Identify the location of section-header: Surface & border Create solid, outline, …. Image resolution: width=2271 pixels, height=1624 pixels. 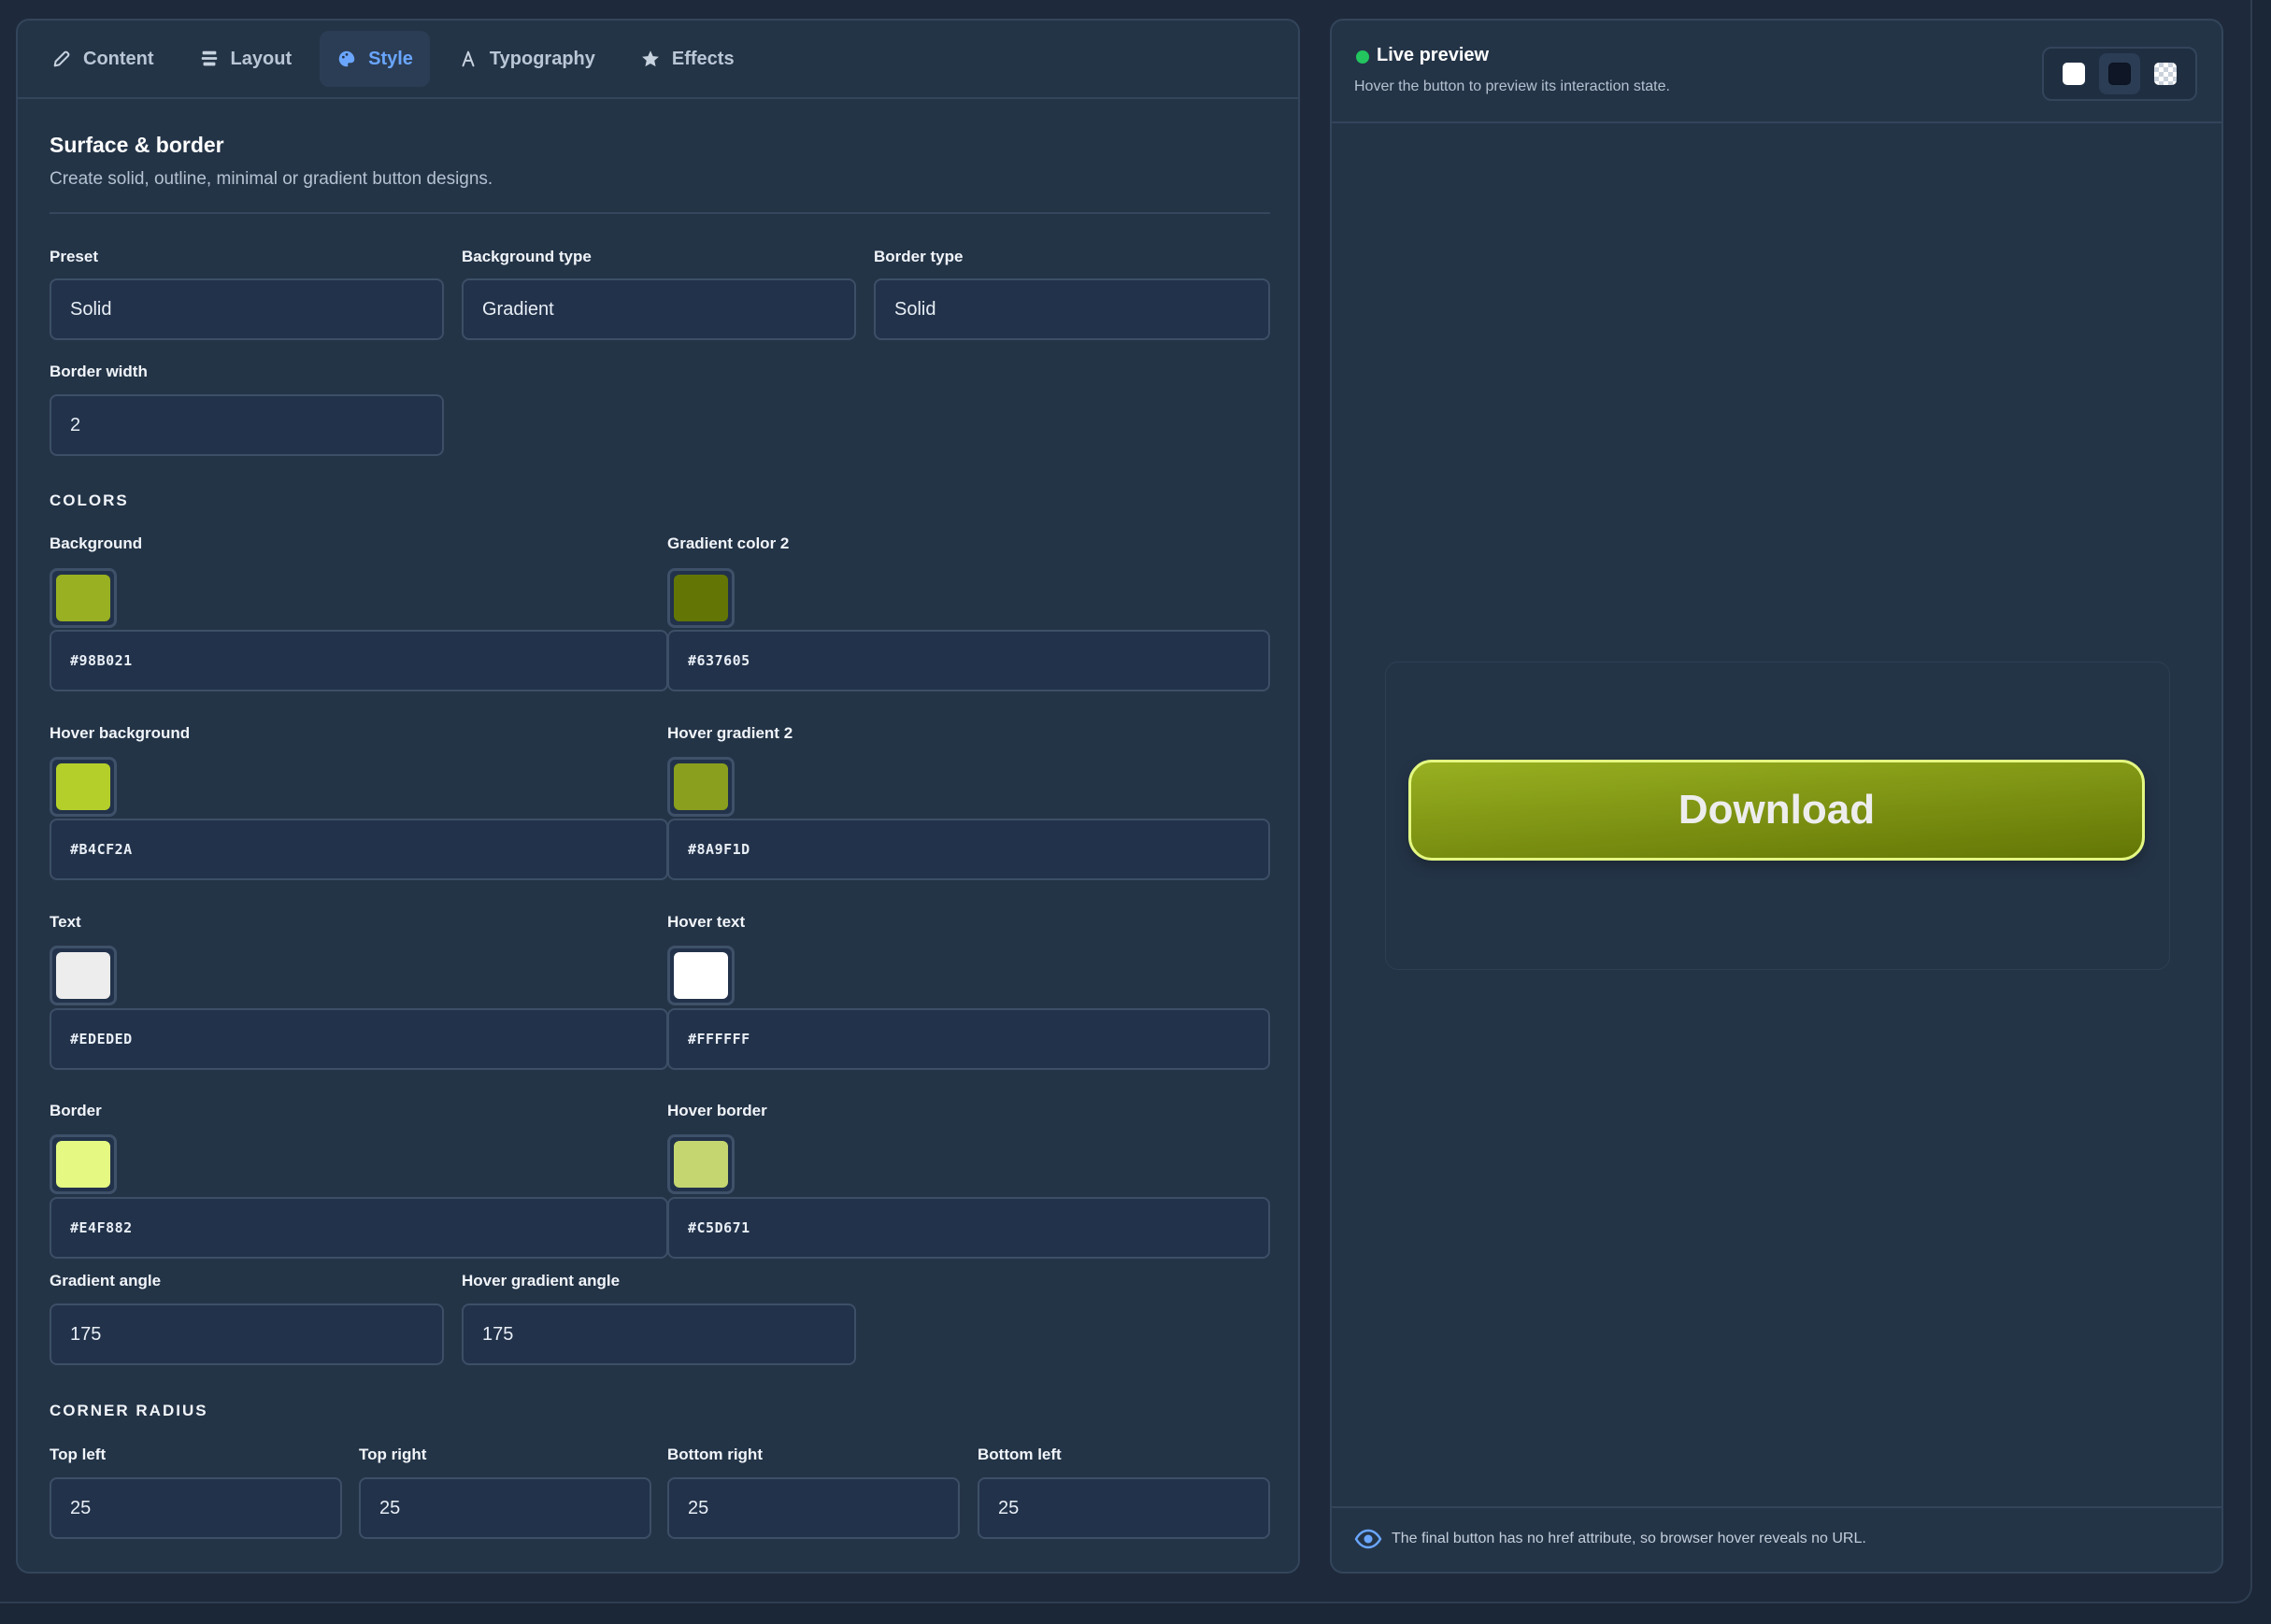
(660, 161).